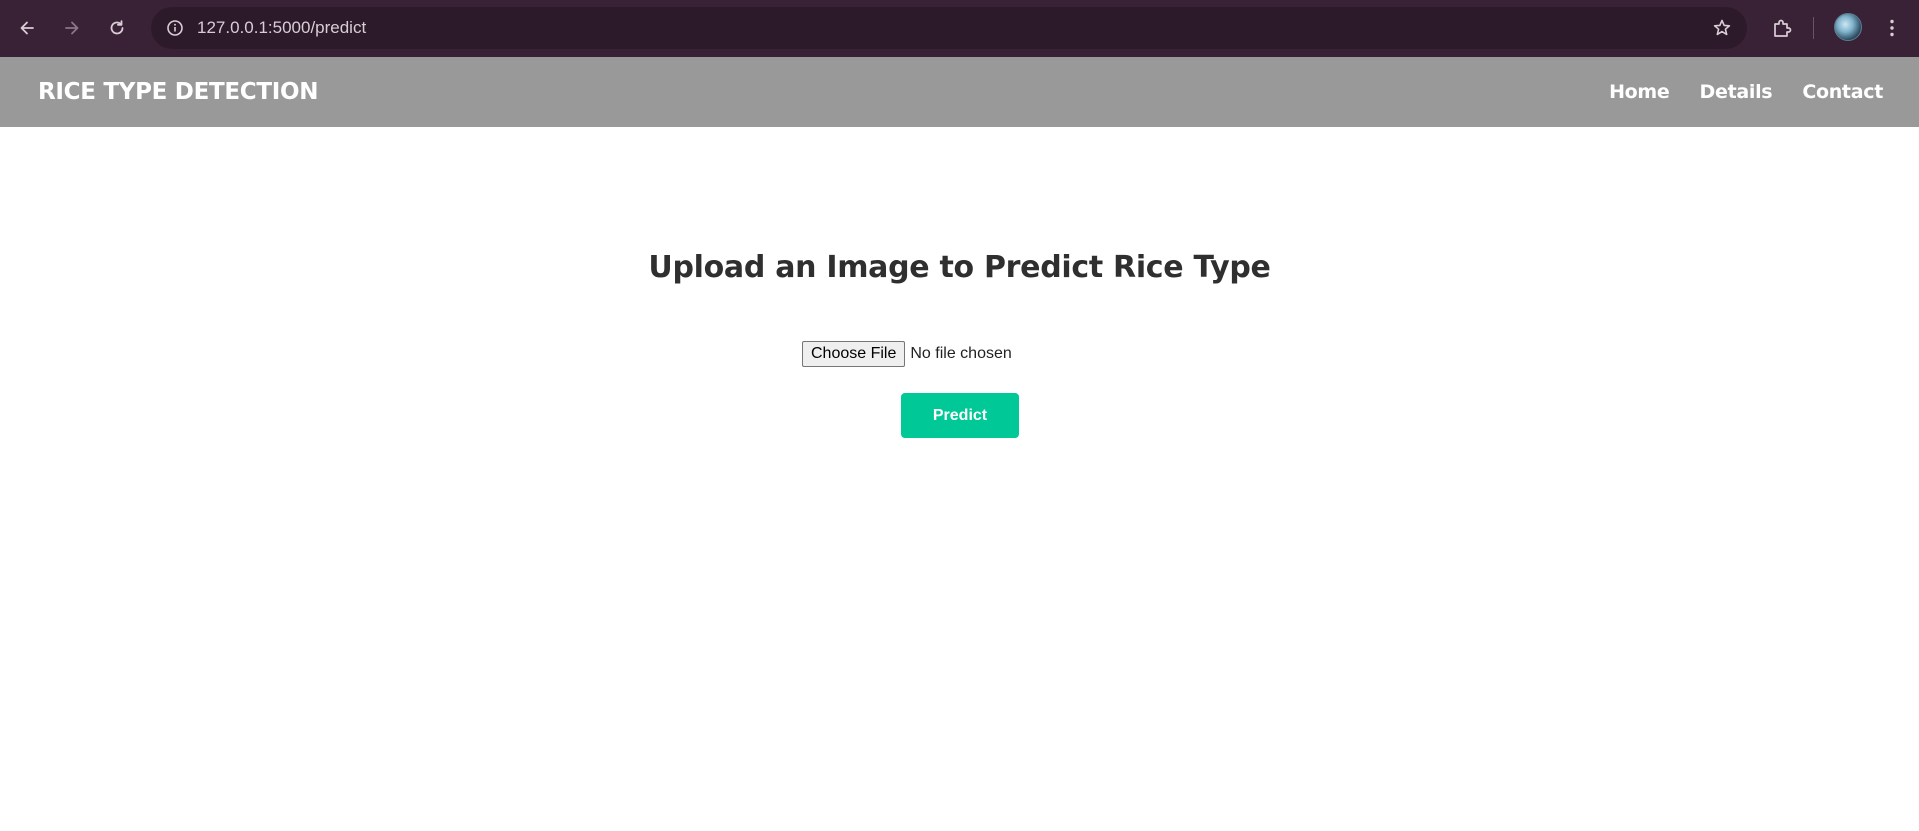 The image size is (1919, 831). I want to click on reload-button, so click(117, 28).